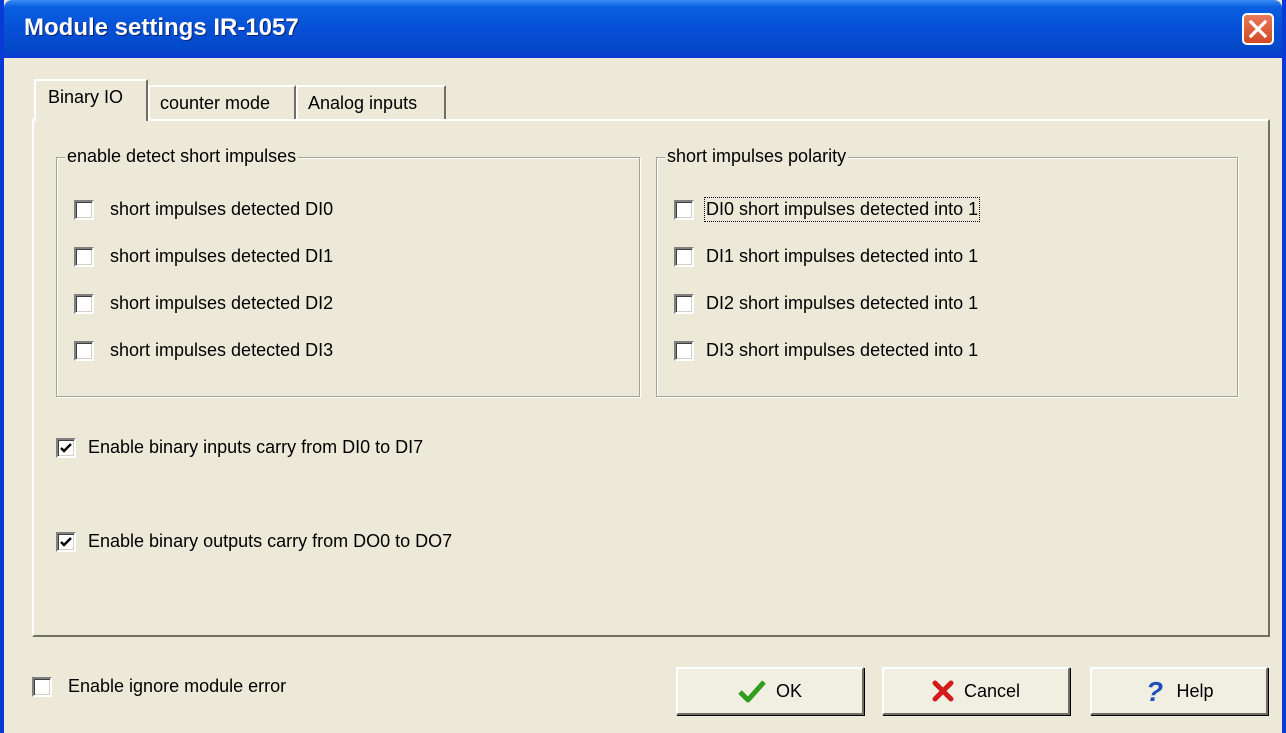 This screenshot has height=733, width=1286. What do you see at coordinates (842, 303) in the screenshot?
I see `checkbox-label: DI2 short impulses detected into 1` at bounding box center [842, 303].